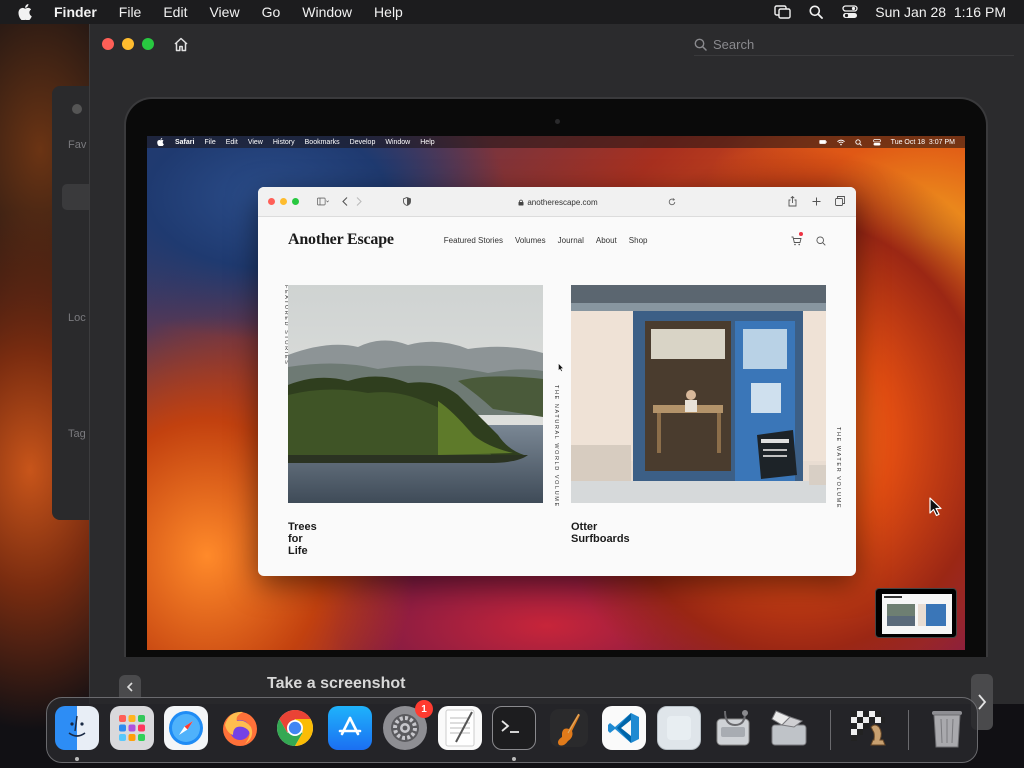 This screenshot has height=768, width=1024. What do you see at coordinates (859, 142) in the screenshot?
I see `inner-search-icon` at bounding box center [859, 142].